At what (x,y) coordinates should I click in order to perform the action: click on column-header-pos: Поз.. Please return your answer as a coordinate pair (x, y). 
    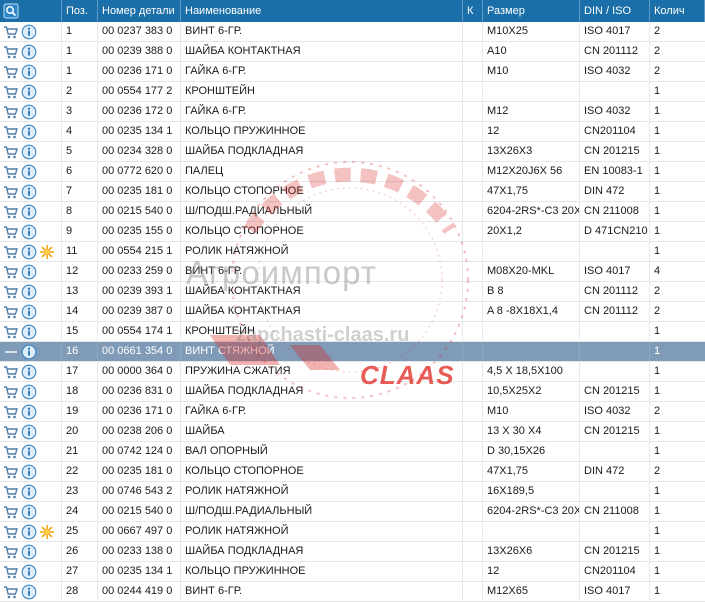
    Looking at the image, I should click on (80, 11).